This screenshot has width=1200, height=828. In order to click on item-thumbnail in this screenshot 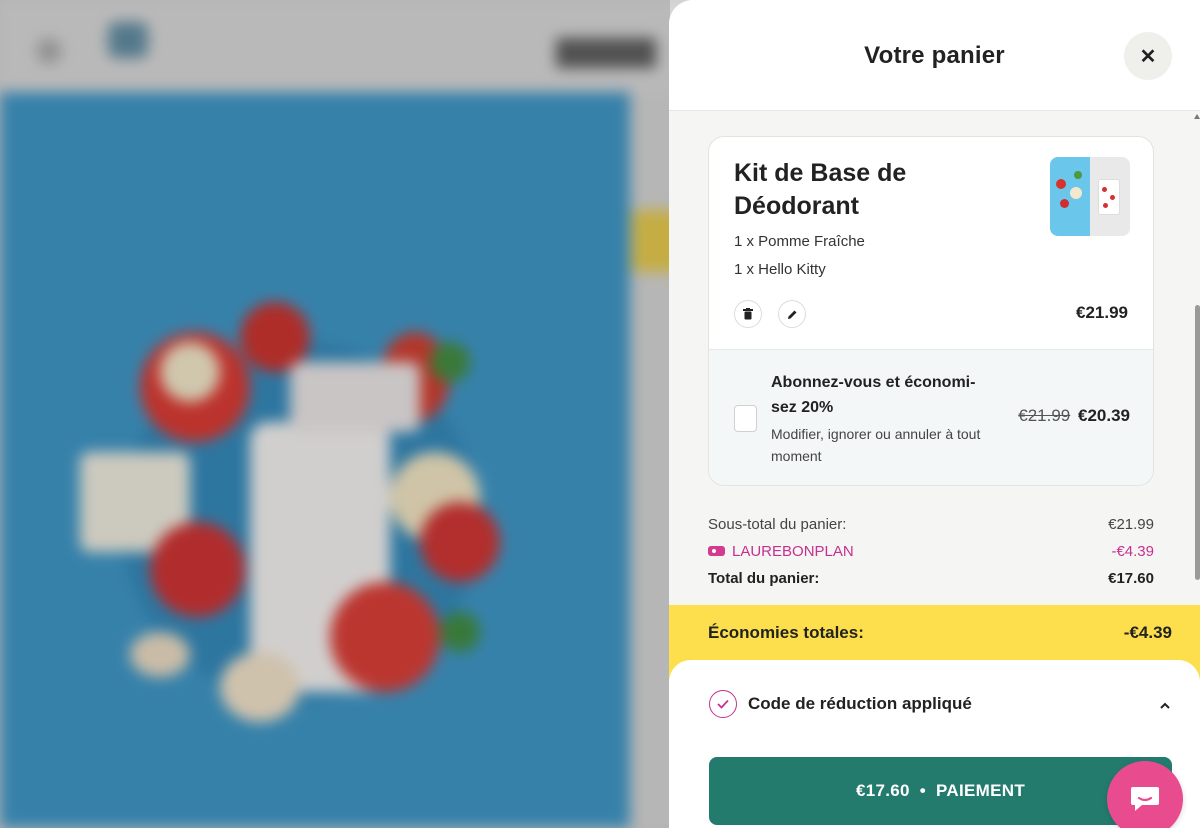, I will do `click(1090, 196)`.